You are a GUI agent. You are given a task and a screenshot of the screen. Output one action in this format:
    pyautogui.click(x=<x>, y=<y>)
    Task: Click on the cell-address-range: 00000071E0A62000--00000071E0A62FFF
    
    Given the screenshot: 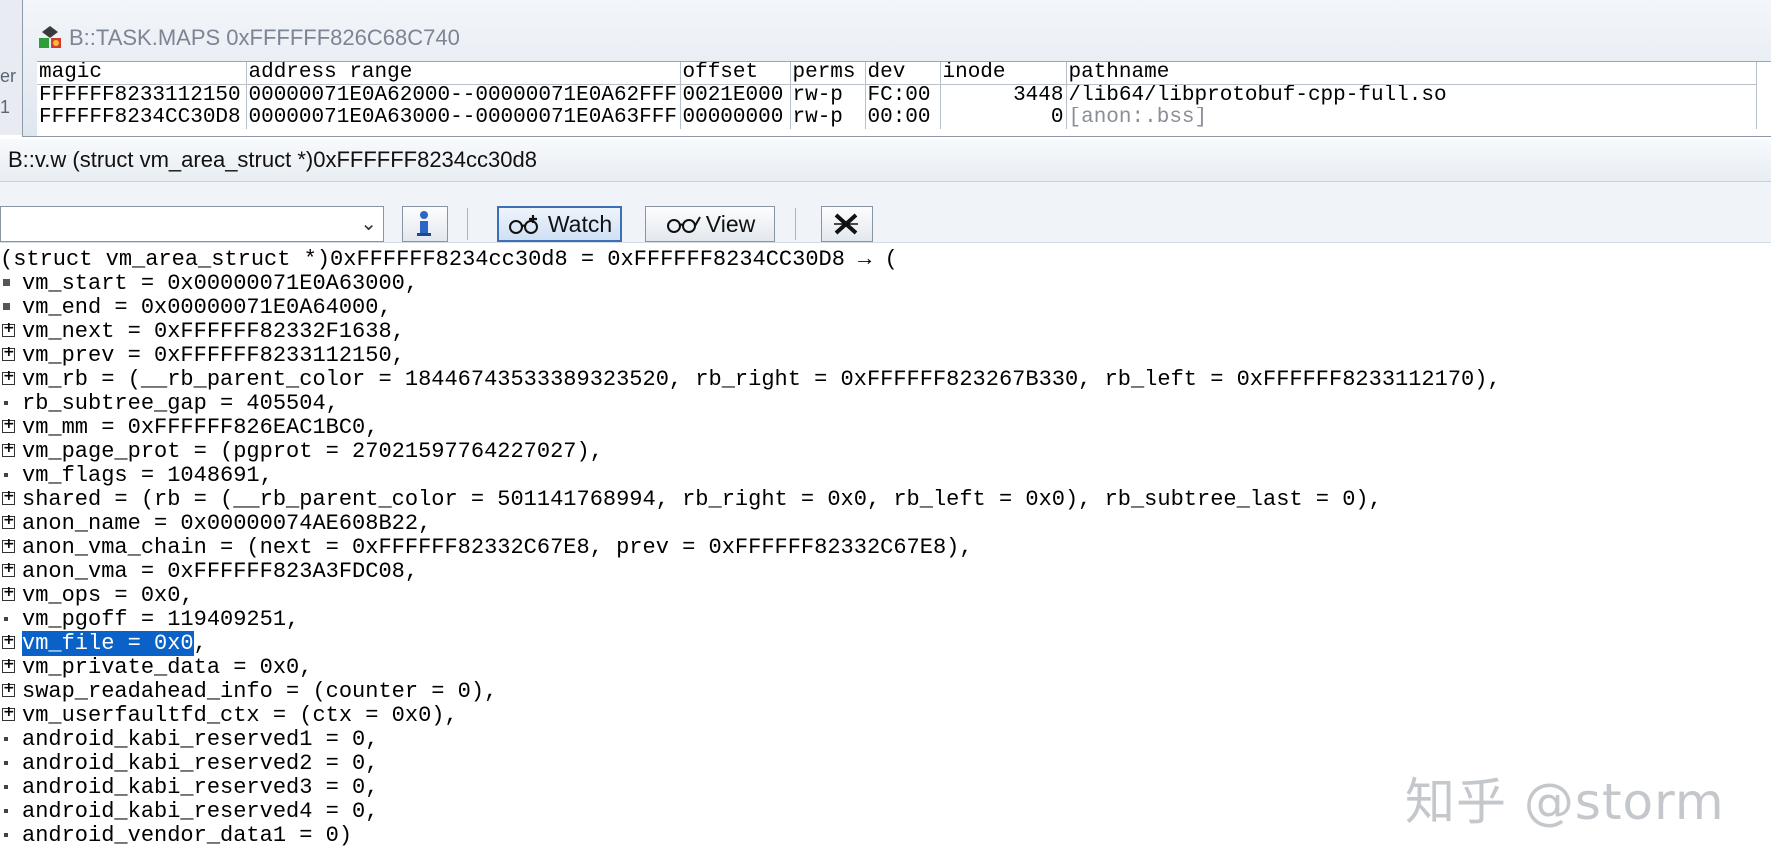 What is the action you would take?
    pyautogui.click(x=463, y=95)
    